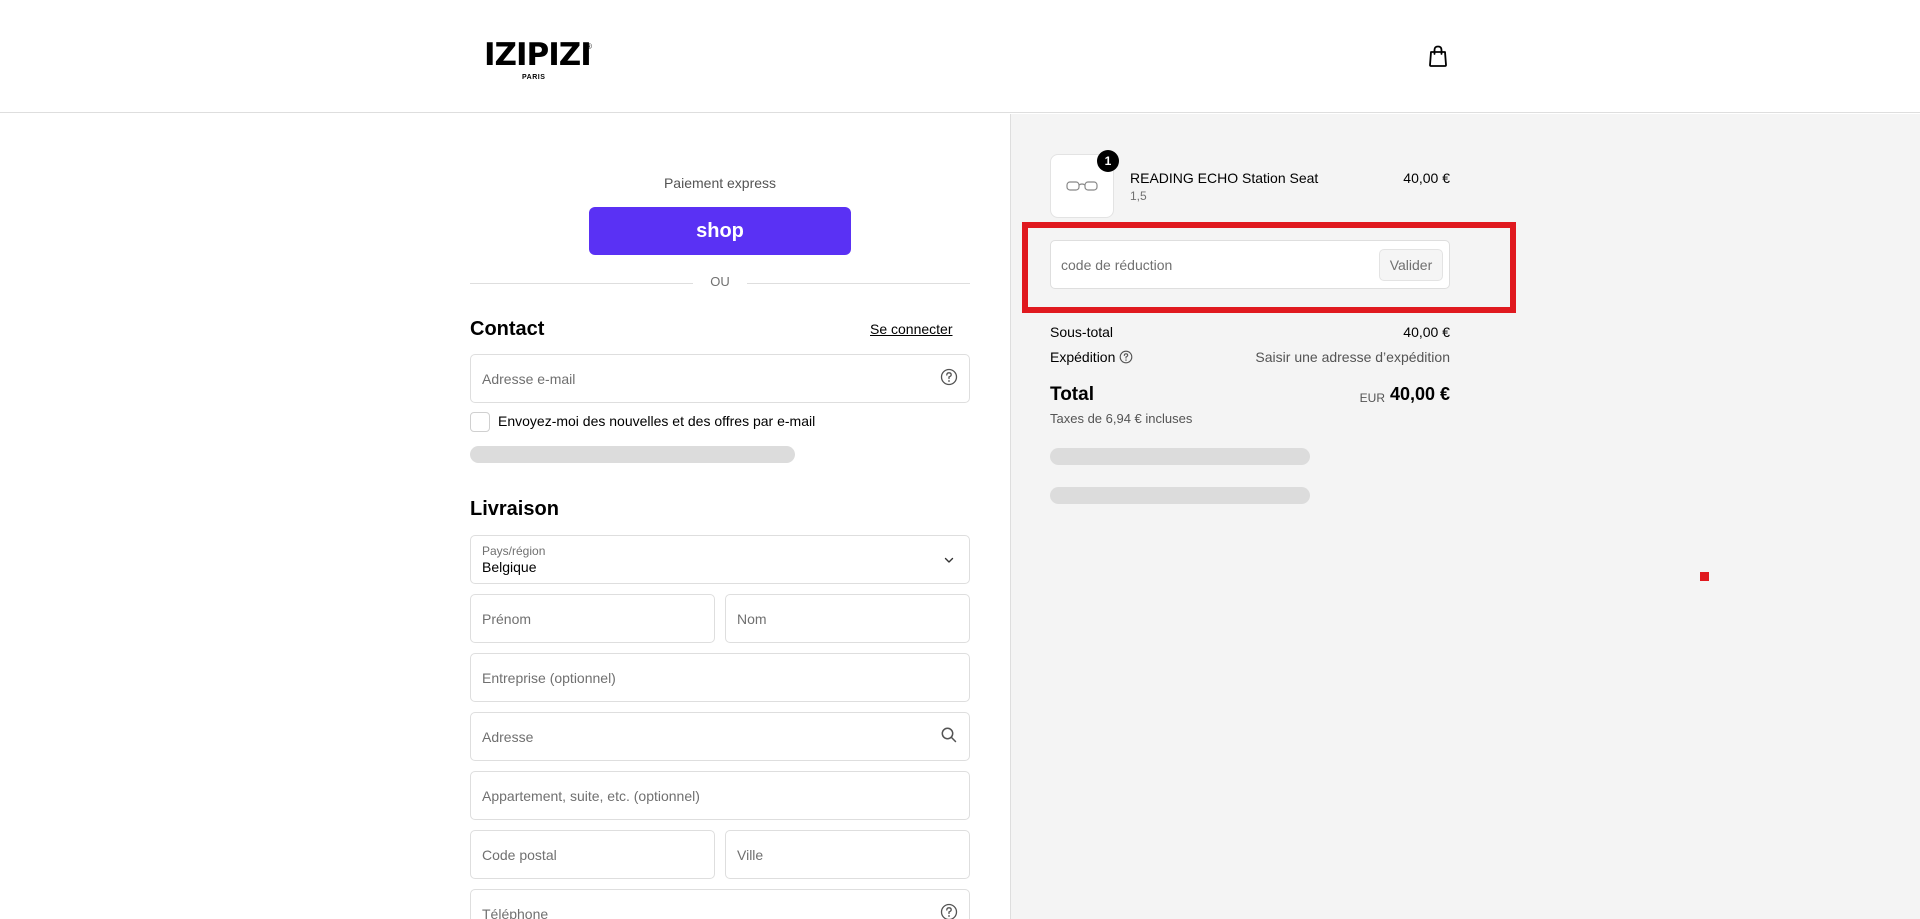 The height and width of the screenshot is (919, 1920). What do you see at coordinates (1419, 394) in the screenshot?
I see `total-amount: 40,00 €` at bounding box center [1419, 394].